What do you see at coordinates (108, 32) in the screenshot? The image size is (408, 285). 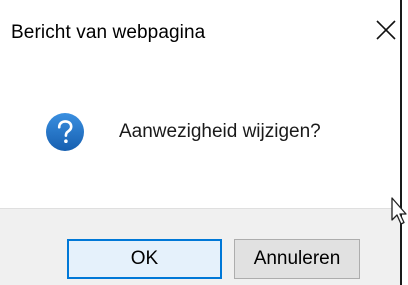 I see `dialog-title: Bericht van webpagina` at bounding box center [108, 32].